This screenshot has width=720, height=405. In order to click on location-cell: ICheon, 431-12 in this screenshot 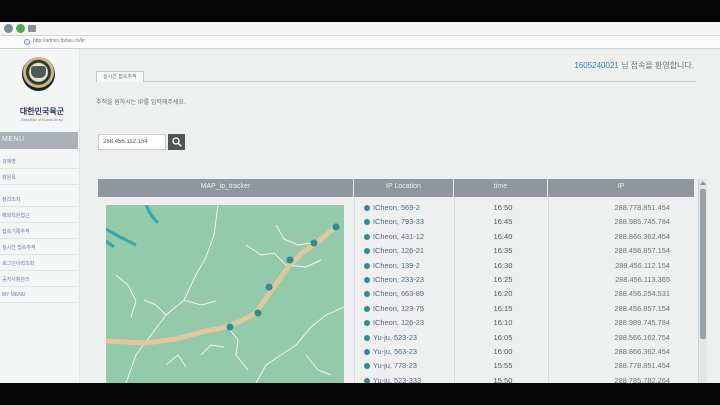, I will do `click(409, 237)`.